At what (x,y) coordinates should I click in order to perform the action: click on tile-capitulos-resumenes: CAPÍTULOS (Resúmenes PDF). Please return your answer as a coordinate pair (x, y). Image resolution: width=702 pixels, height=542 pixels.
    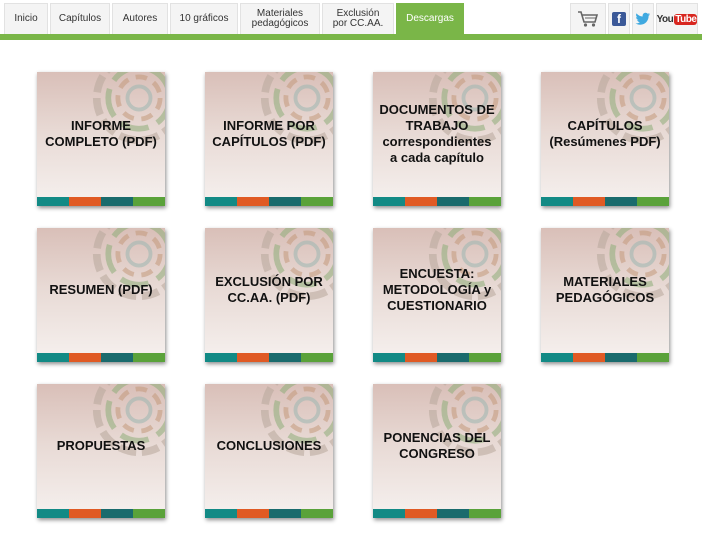
    Looking at the image, I should click on (605, 139).